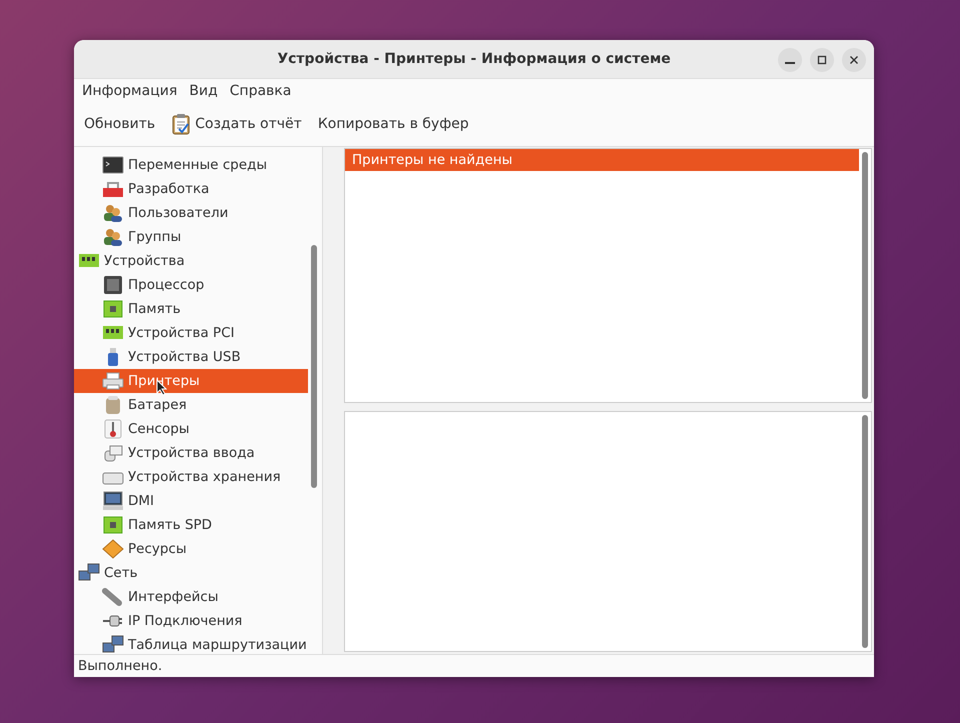 The height and width of the screenshot is (723, 960). I want to click on menu-item: Вид, so click(203, 90).